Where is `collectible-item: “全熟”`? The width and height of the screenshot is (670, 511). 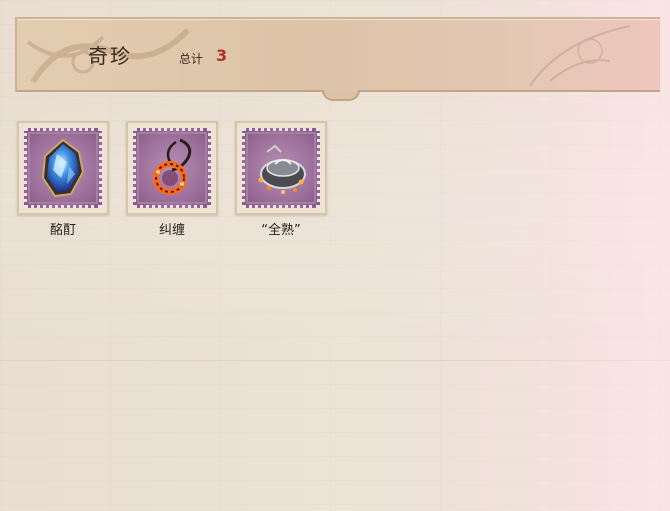 collectible-item: “全熟” is located at coordinates (281, 179).